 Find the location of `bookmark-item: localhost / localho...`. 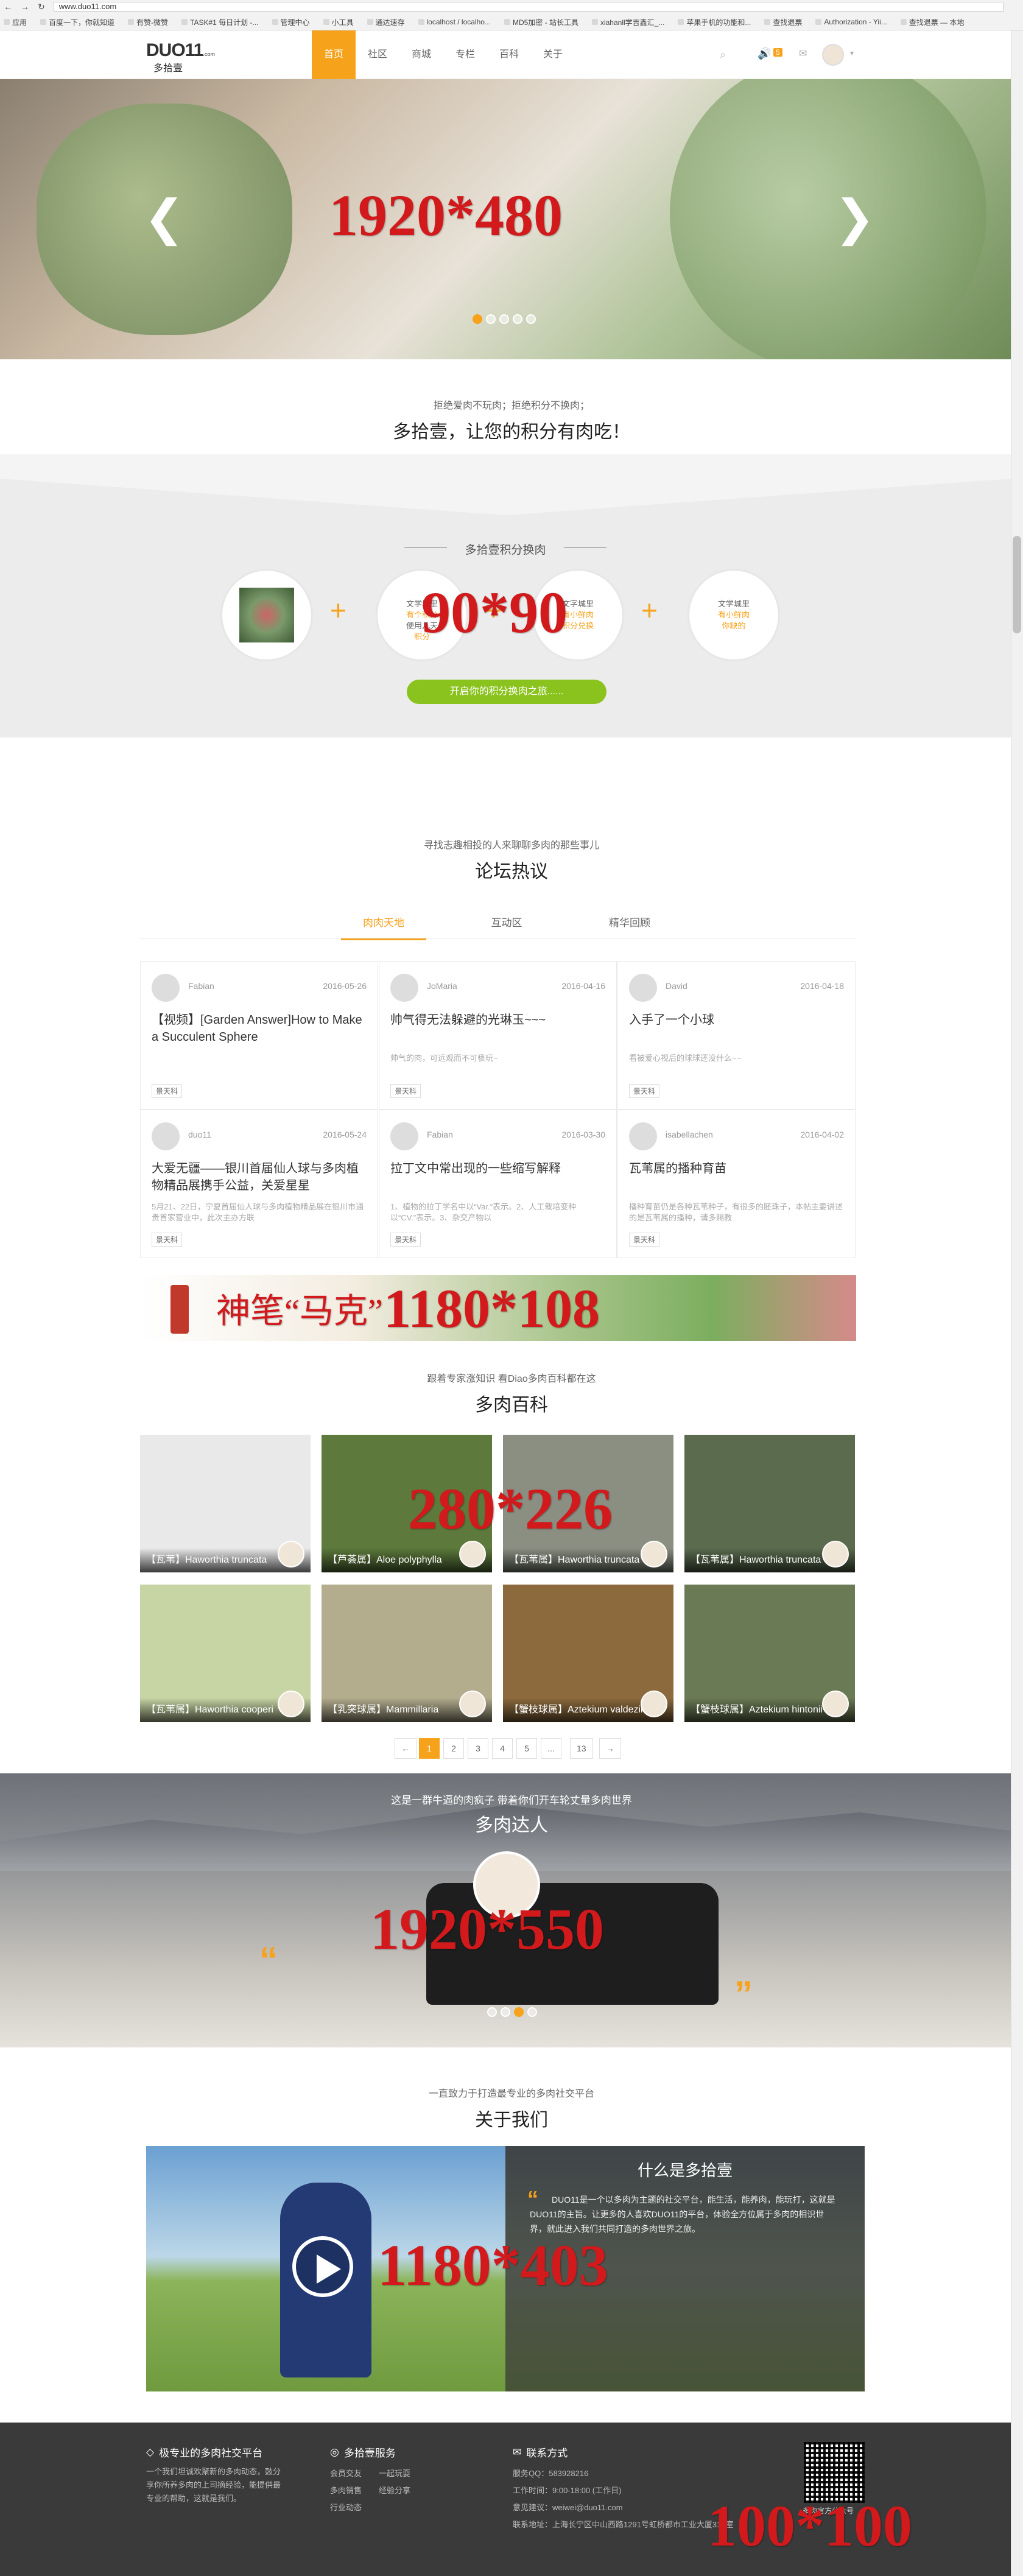

bookmark-item: localhost / localho... is located at coordinates (454, 22).